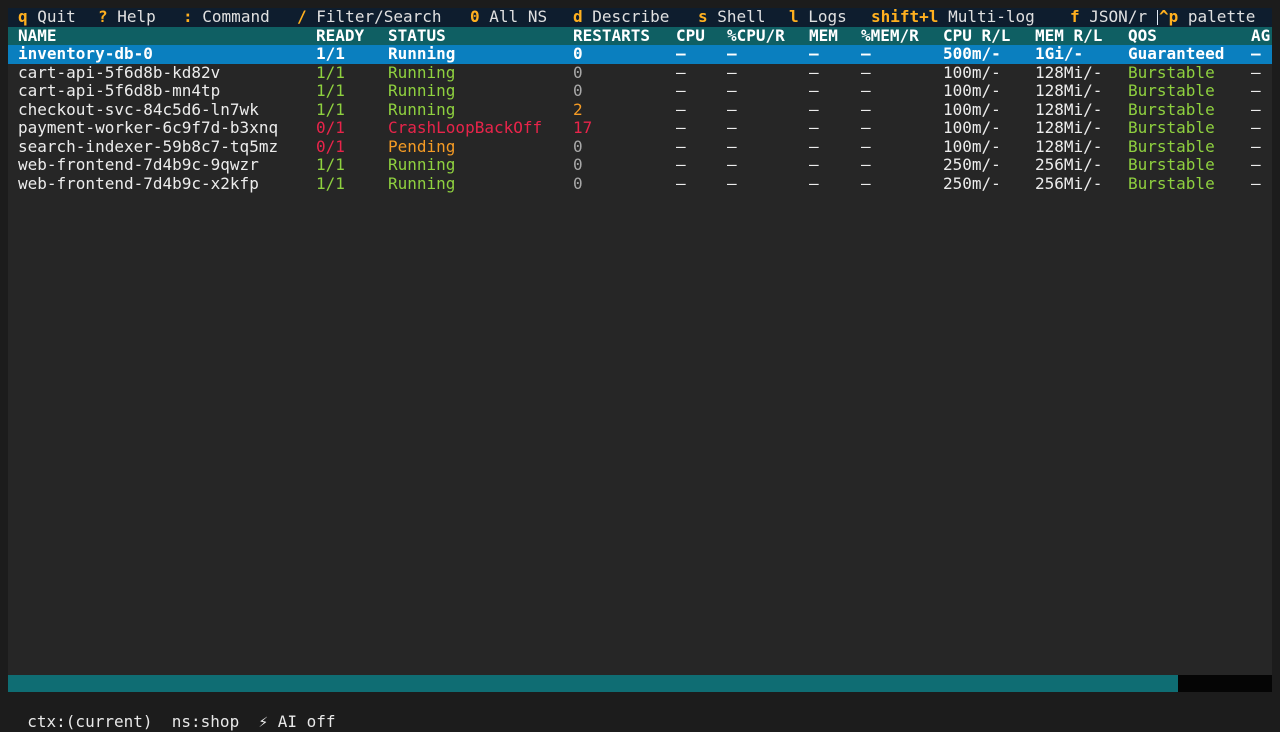 The image size is (1280, 732). I want to click on keybinding-key: s, so click(703, 17).